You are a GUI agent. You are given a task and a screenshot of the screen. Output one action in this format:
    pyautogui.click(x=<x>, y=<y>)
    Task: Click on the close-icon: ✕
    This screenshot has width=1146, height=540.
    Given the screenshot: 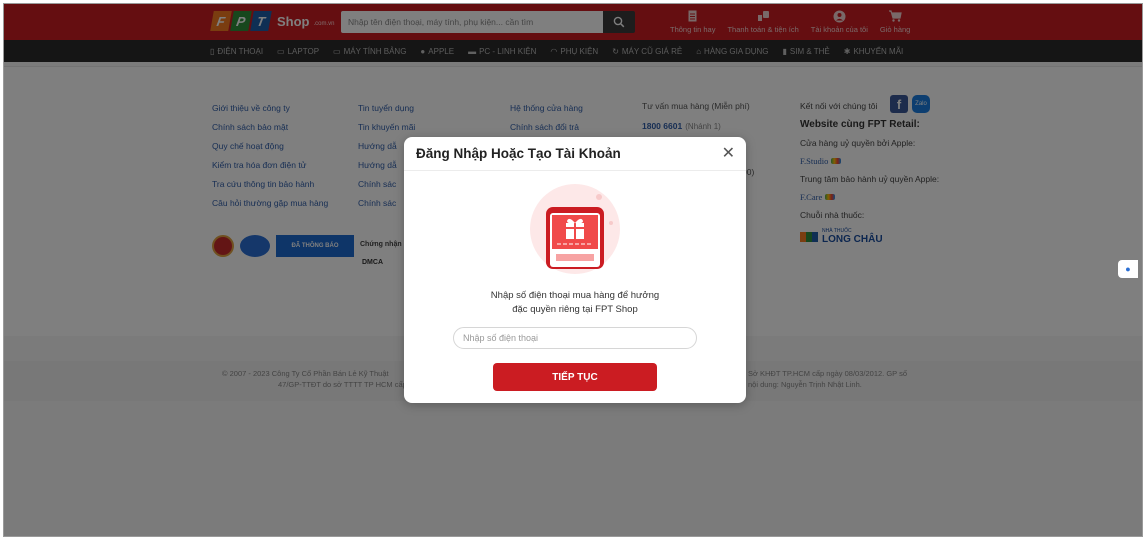 What is the action you would take?
    pyautogui.click(x=728, y=153)
    